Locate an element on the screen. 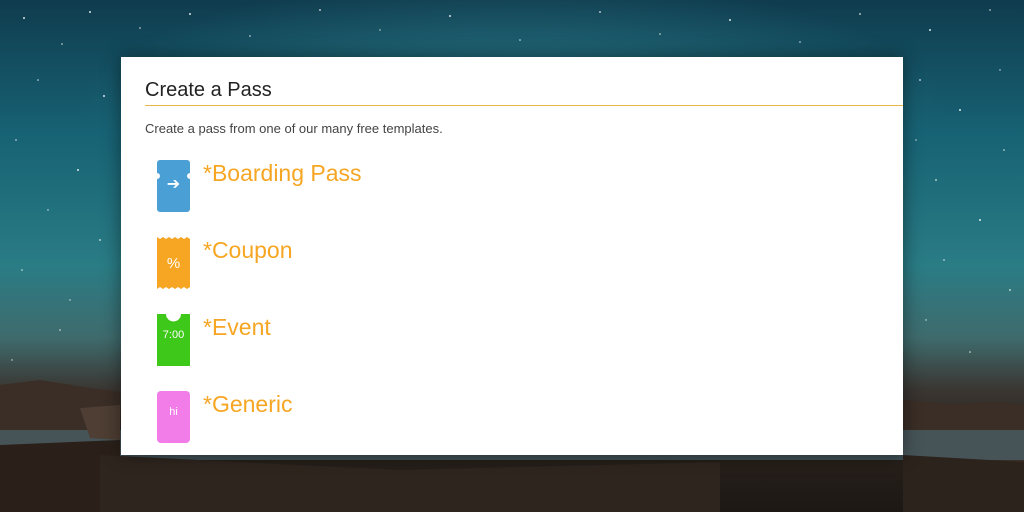  template-label-event: *Event is located at coordinates (237, 327).